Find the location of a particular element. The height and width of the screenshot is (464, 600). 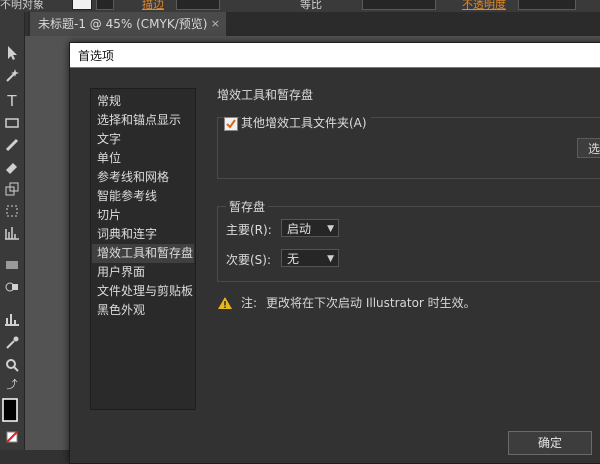

secondary-disk-value: 无 is located at coordinates (293, 259).